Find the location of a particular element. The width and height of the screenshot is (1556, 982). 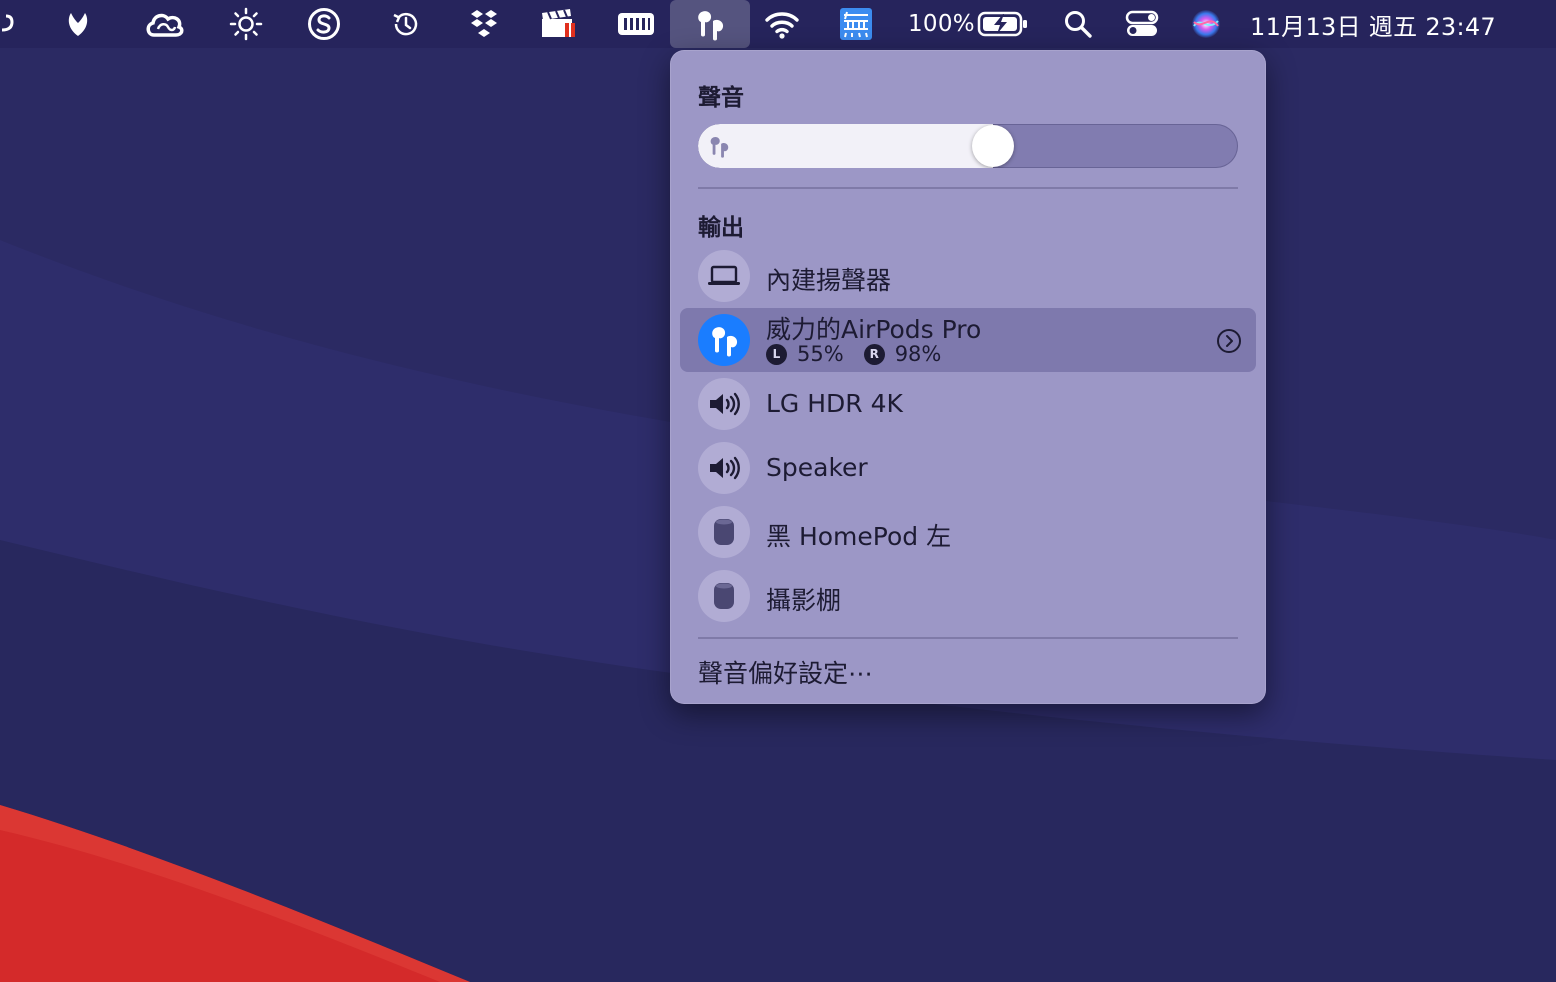

sound-menu-extra is located at coordinates (710, 24).